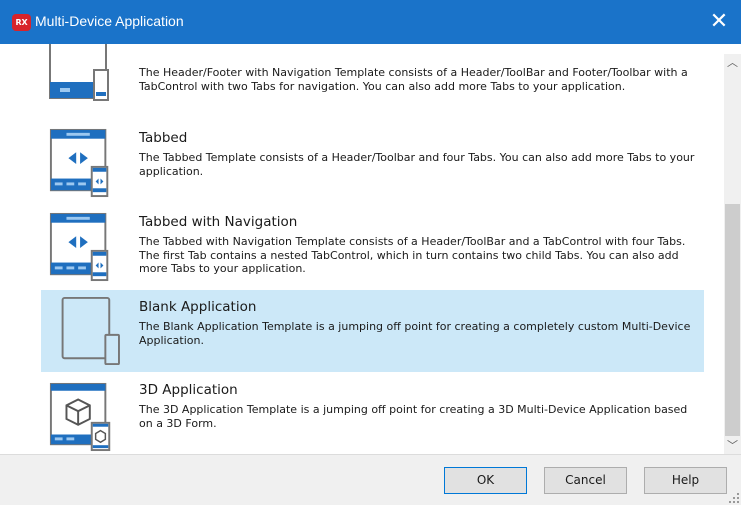  I want to click on header-footer-navigation-icon, so click(79, 72).